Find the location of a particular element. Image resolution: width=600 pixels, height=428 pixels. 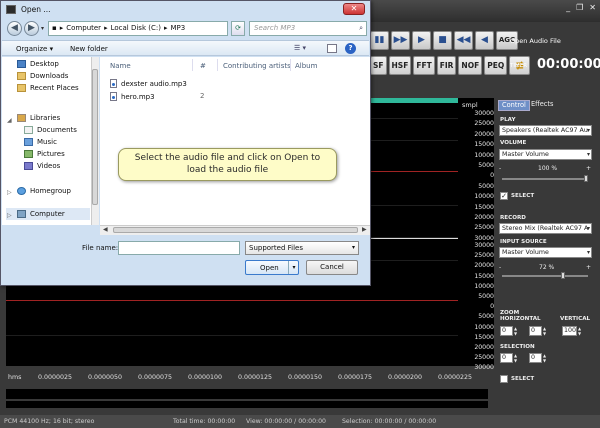

play-device-value: Speakers (Realtek AC97 Au is located at coordinates (545, 130).